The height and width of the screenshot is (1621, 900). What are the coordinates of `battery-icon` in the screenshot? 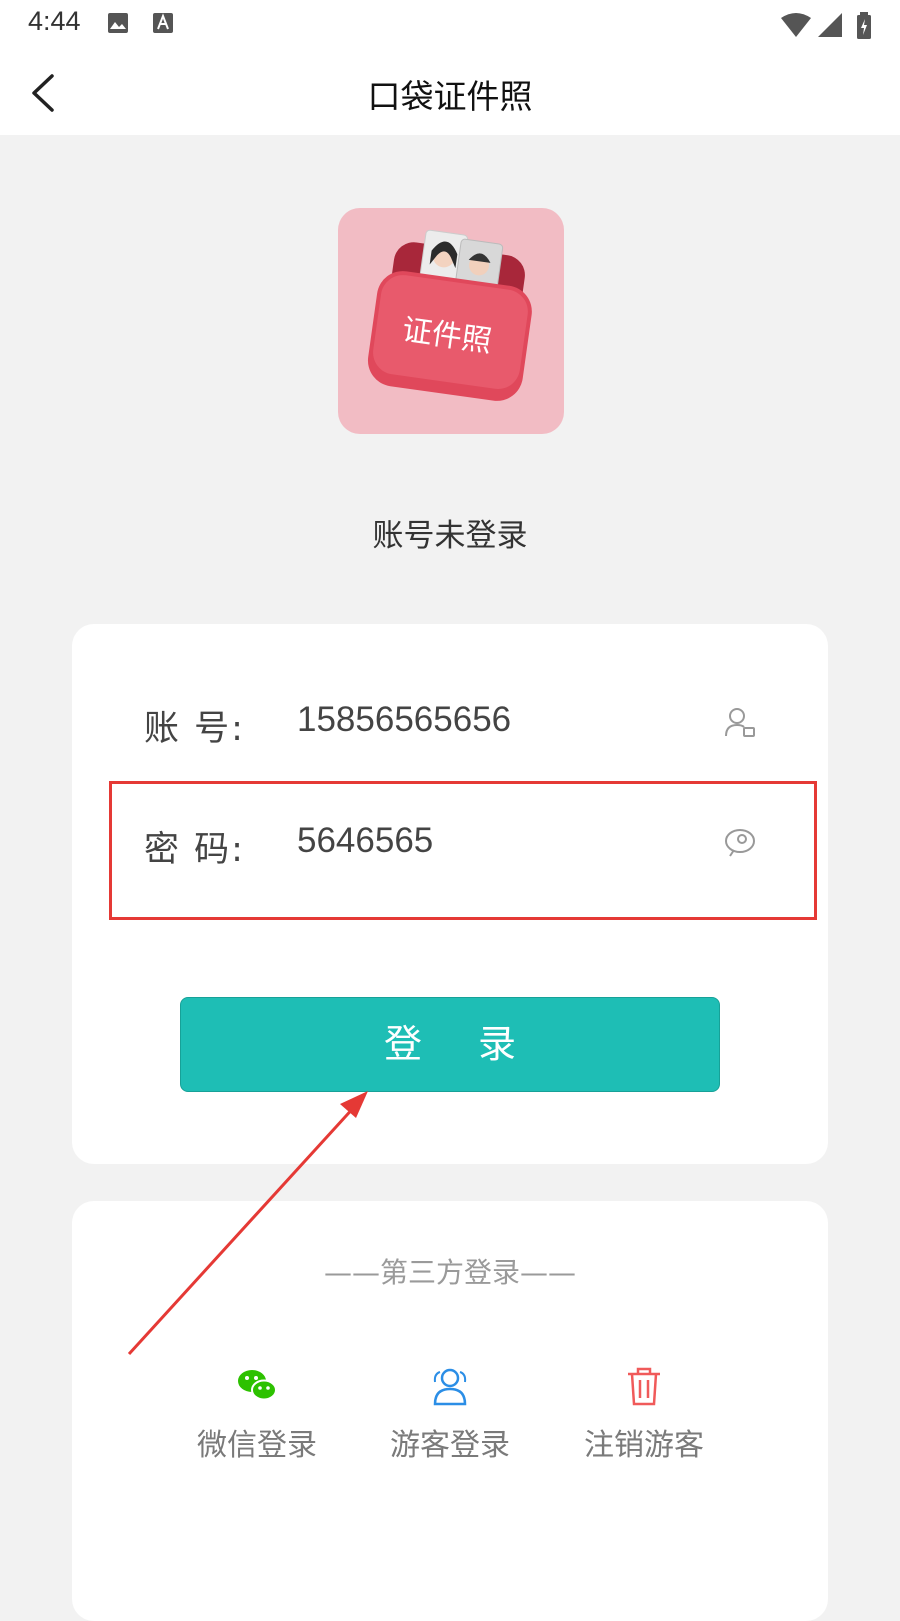 It's located at (864, 25).